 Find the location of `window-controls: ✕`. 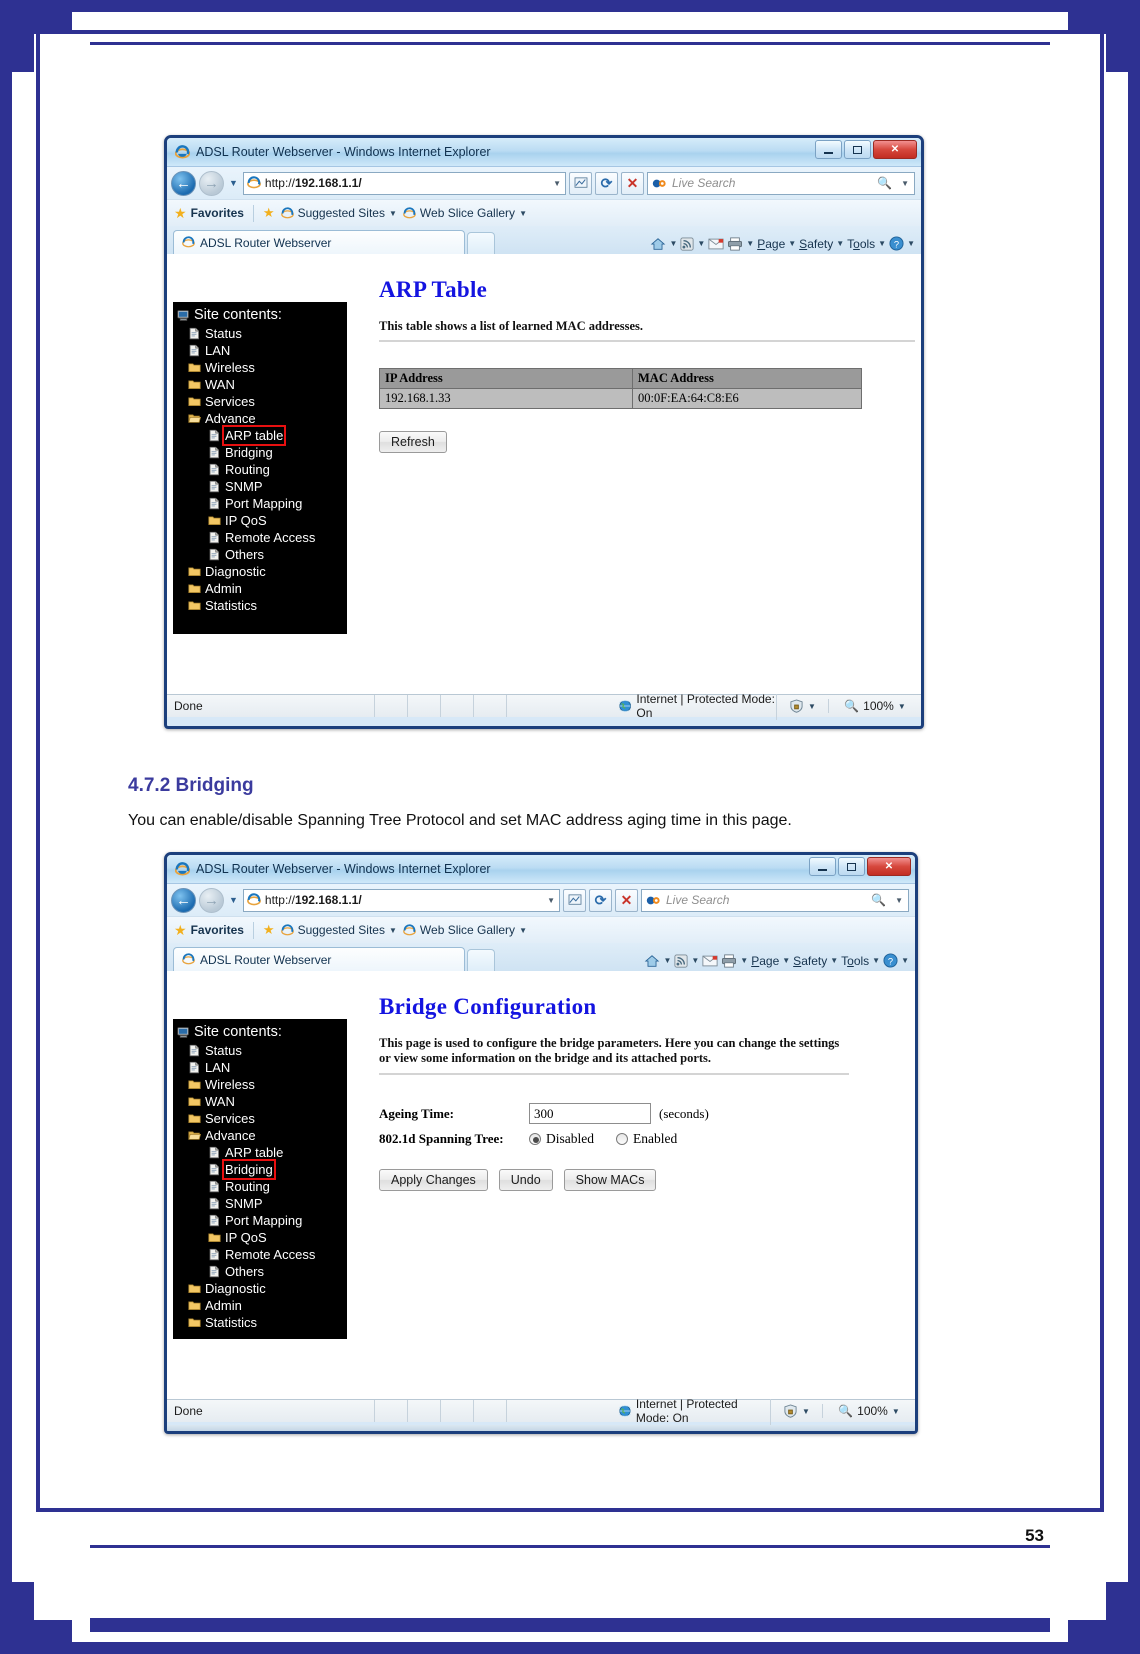

window-controls: ✕ is located at coordinates (866, 149).